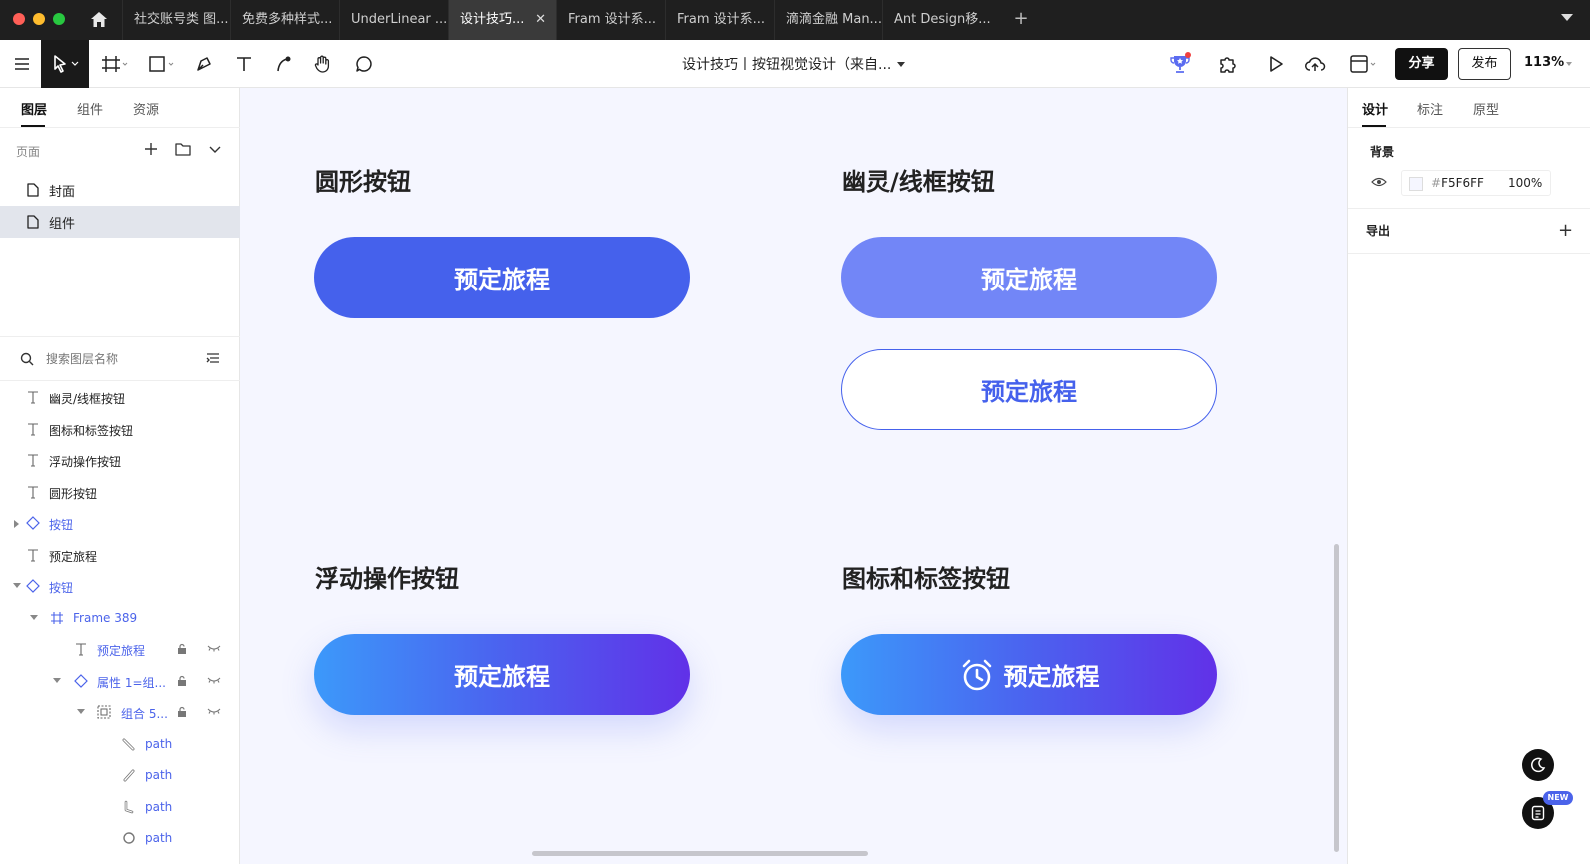  What do you see at coordinates (120, 190) in the screenshot?
I see `page-item-cover: 封面` at bounding box center [120, 190].